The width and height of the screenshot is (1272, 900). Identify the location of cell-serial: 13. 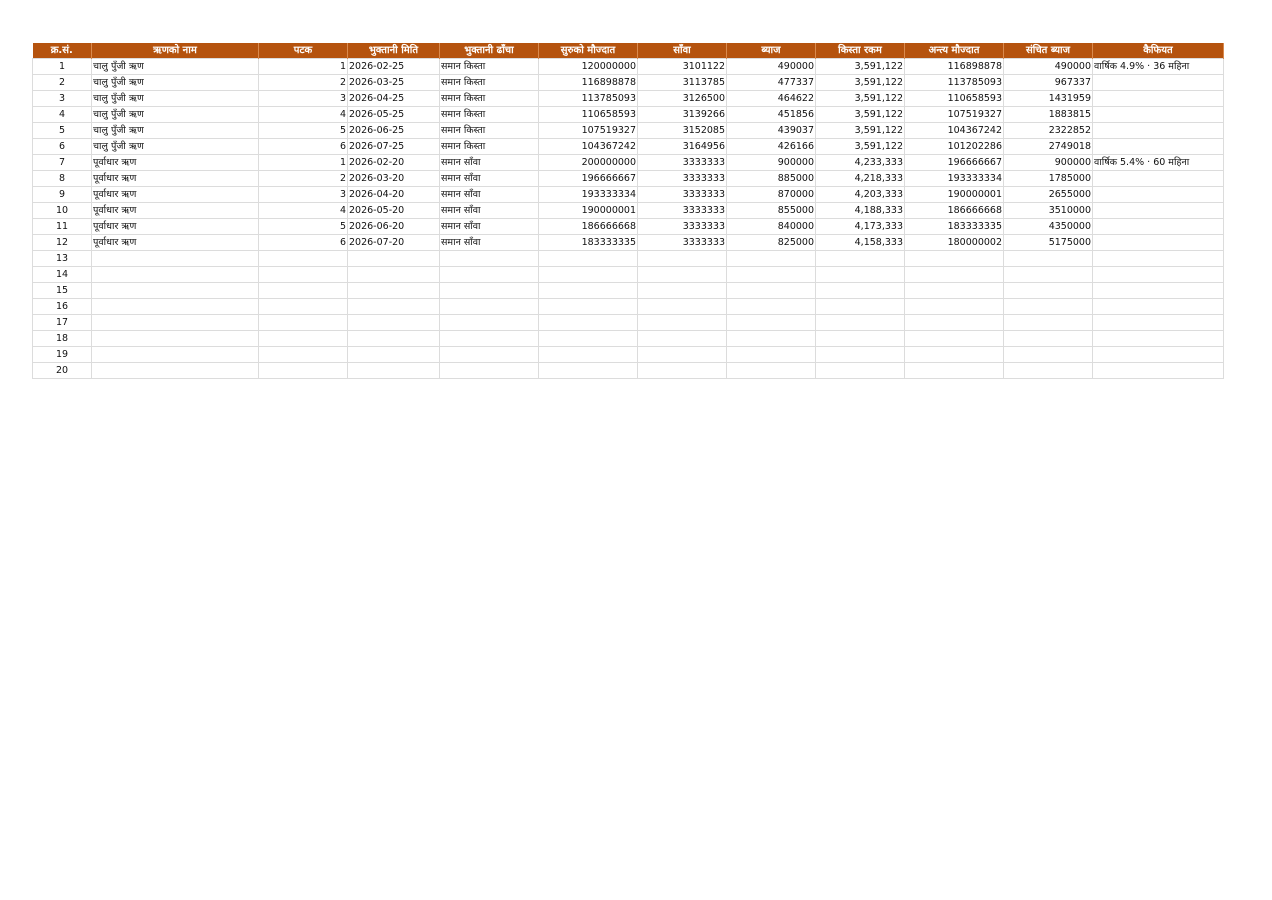
(62, 258).